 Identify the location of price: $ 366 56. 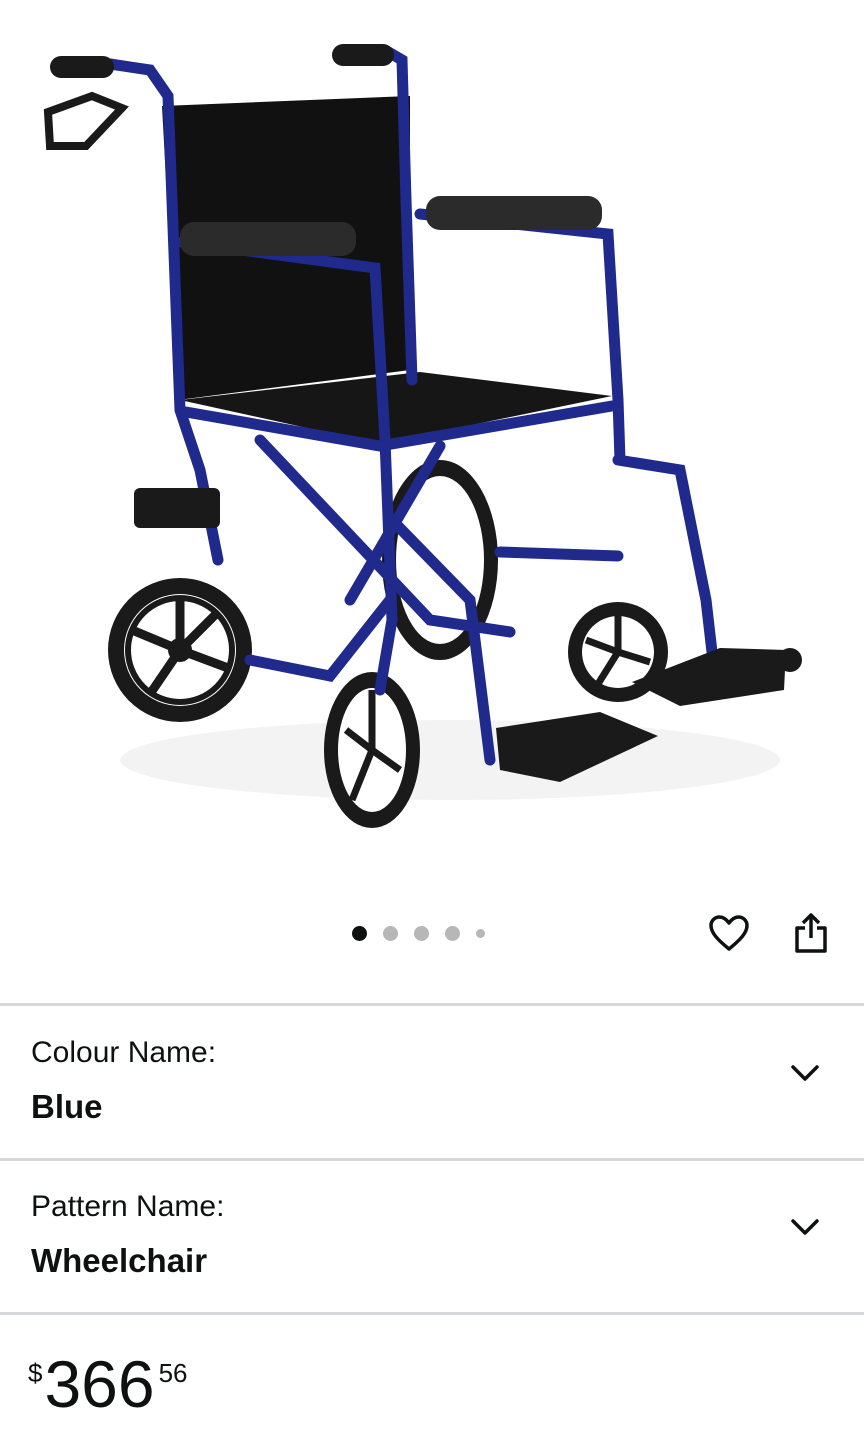
(108, 1388).